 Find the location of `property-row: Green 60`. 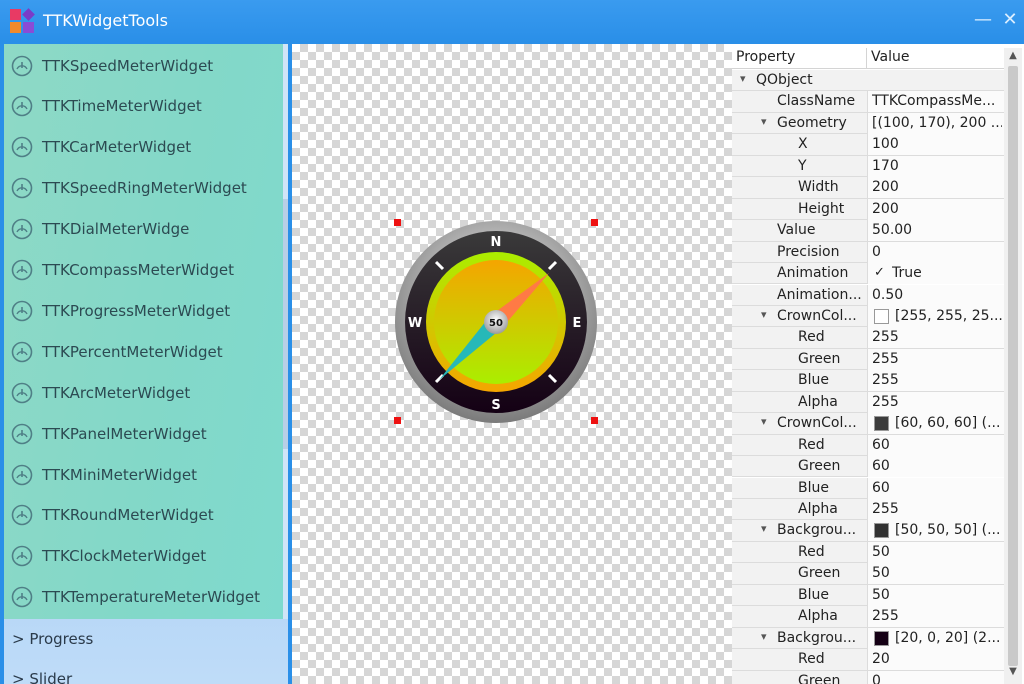

property-row: Green 60 is located at coordinates (868, 467).